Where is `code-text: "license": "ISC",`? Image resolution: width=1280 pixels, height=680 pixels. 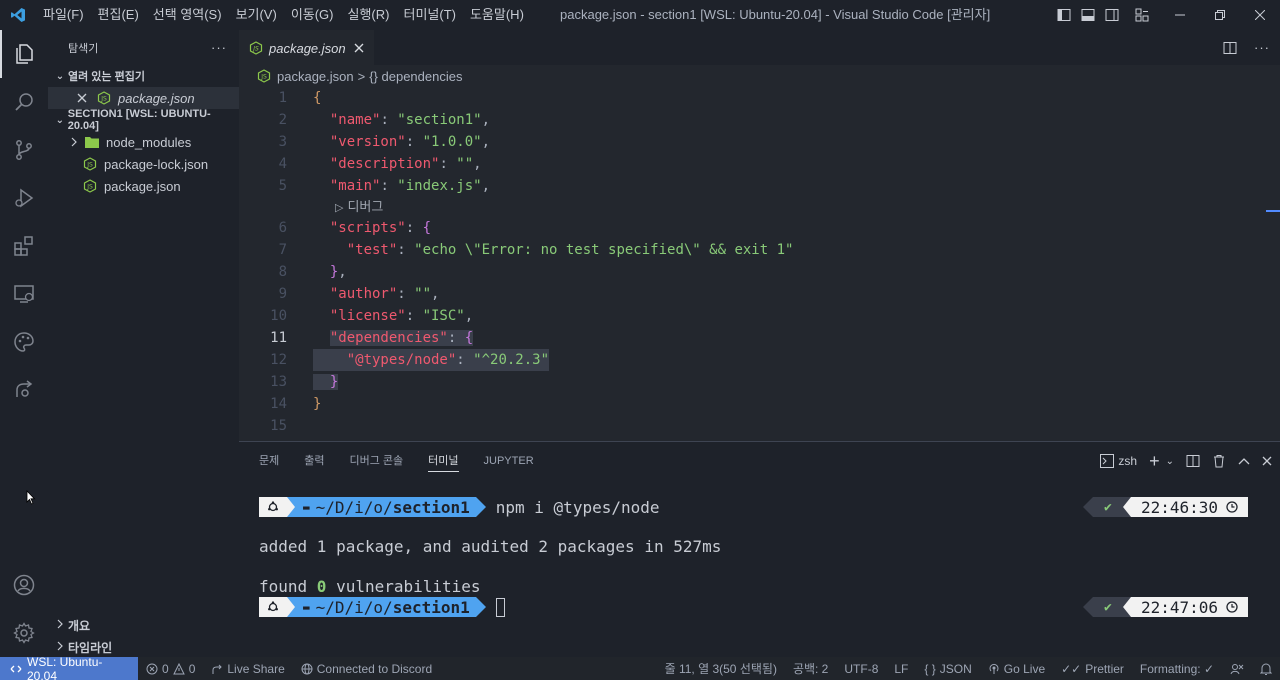 code-text: "license": "ISC", is located at coordinates (401, 316).